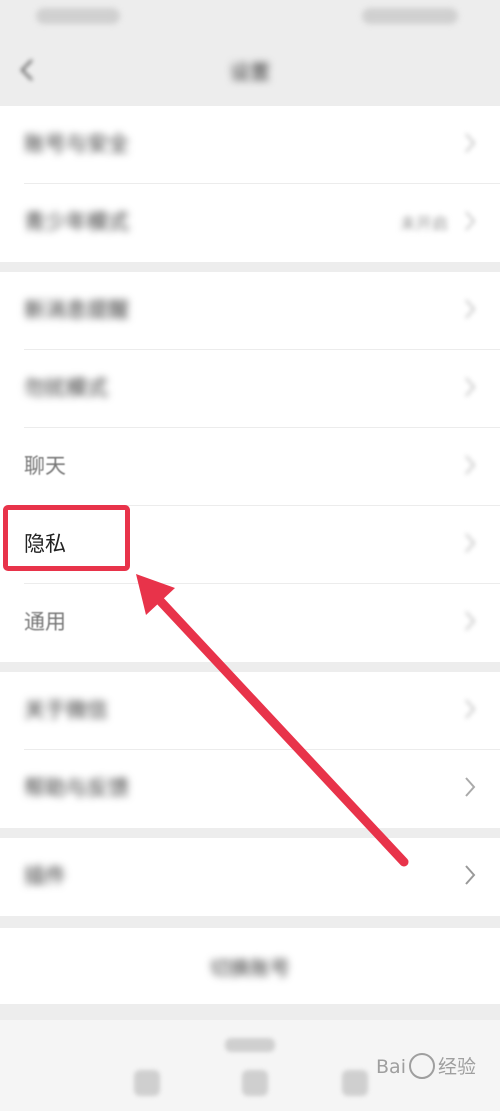 The image size is (500, 1111). Describe the element at coordinates (45, 876) in the screenshot. I see `row-label: 插件` at that location.